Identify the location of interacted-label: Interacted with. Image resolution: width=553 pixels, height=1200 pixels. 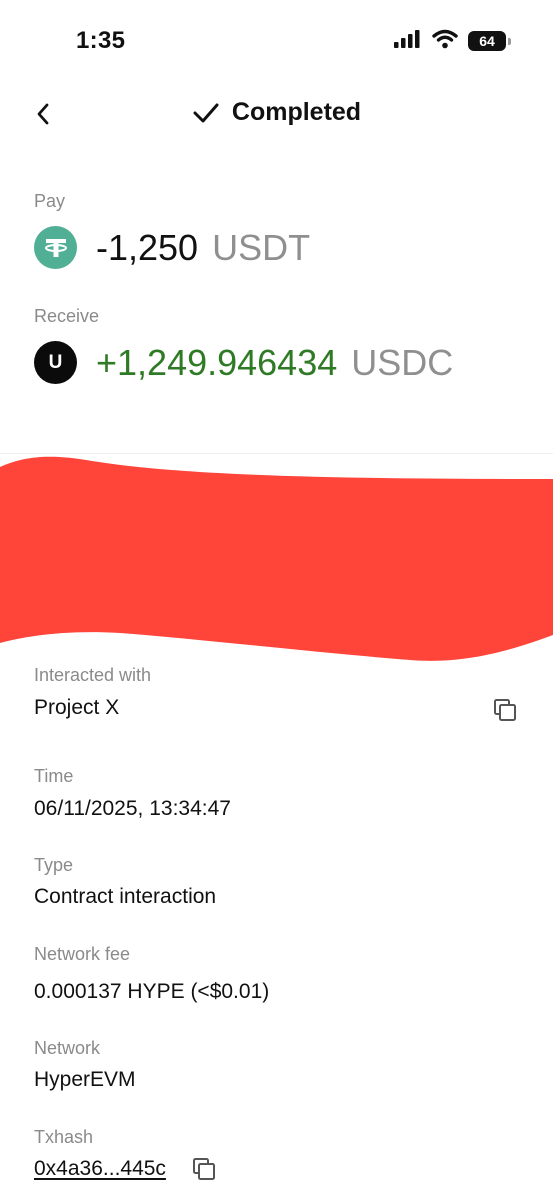
(93, 675).